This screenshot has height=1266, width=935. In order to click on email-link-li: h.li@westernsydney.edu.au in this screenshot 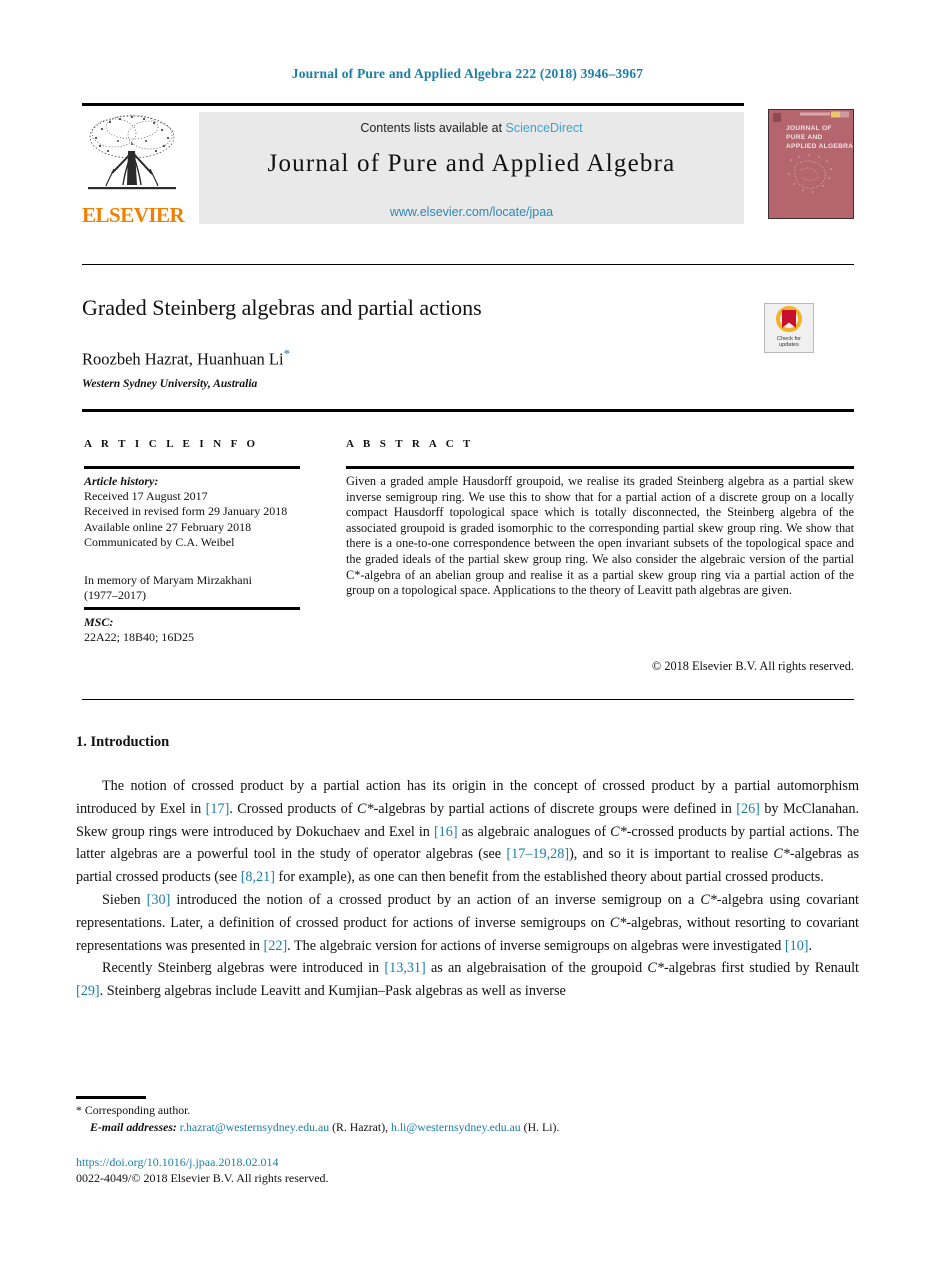, I will do `click(456, 1127)`.